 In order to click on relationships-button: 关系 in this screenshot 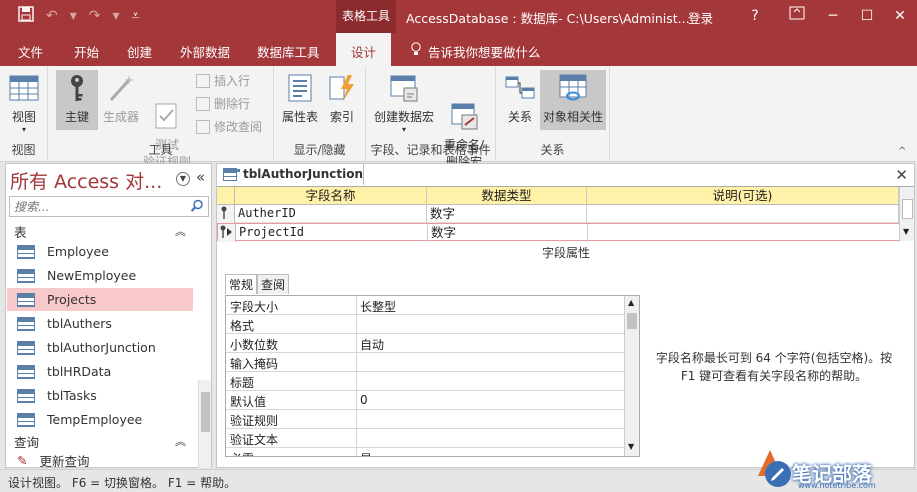, I will do `click(520, 97)`.